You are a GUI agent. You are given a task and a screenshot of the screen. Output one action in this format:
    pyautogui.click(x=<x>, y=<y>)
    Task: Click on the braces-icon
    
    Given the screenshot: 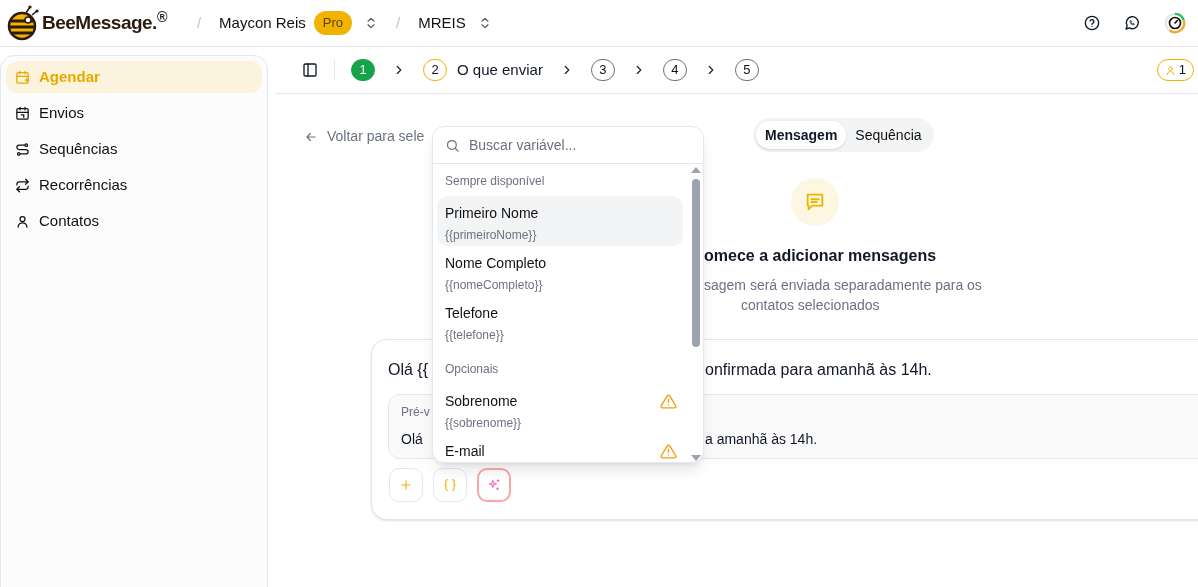 What is the action you would take?
    pyautogui.click(x=450, y=485)
    